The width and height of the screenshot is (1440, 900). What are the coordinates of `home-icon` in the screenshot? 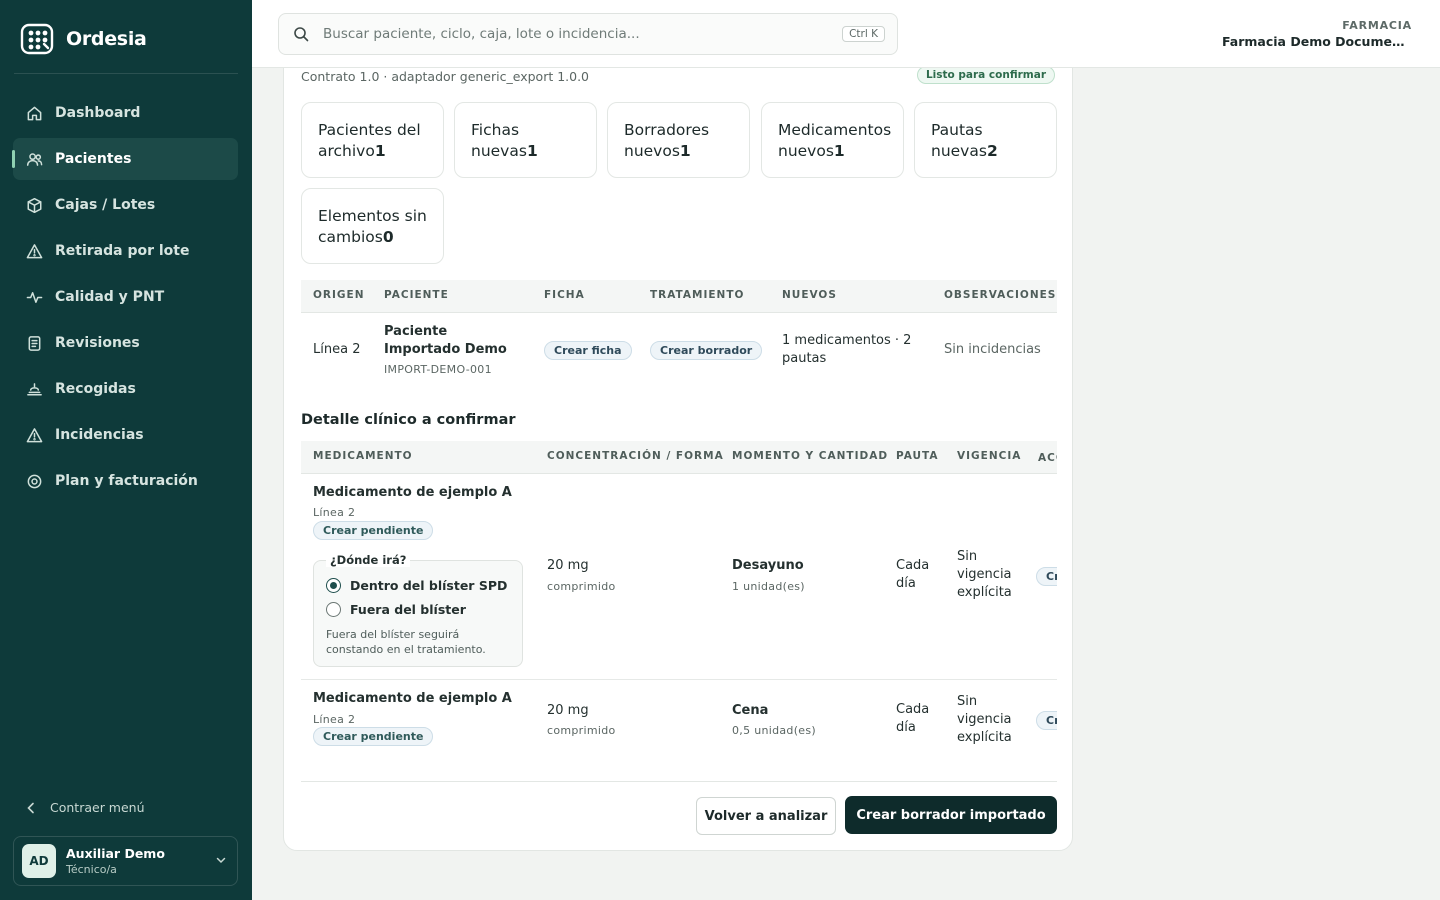 It's located at (34, 113).